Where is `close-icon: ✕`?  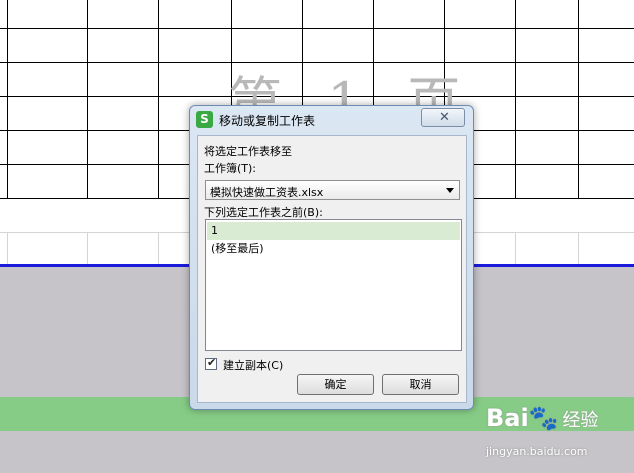
close-icon: ✕ is located at coordinates (444, 117).